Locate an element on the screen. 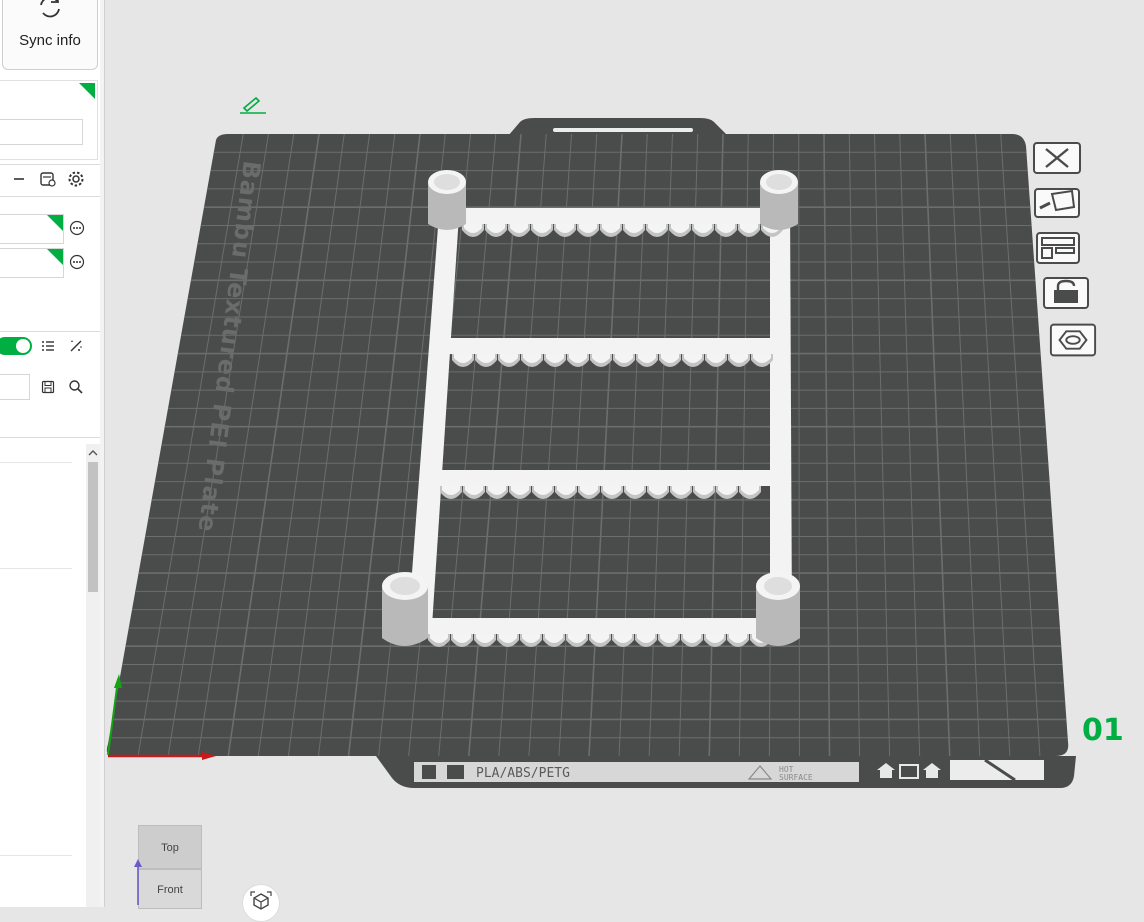 The width and height of the screenshot is (1144, 922). arrange-button is located at coordinates (1057, 248).